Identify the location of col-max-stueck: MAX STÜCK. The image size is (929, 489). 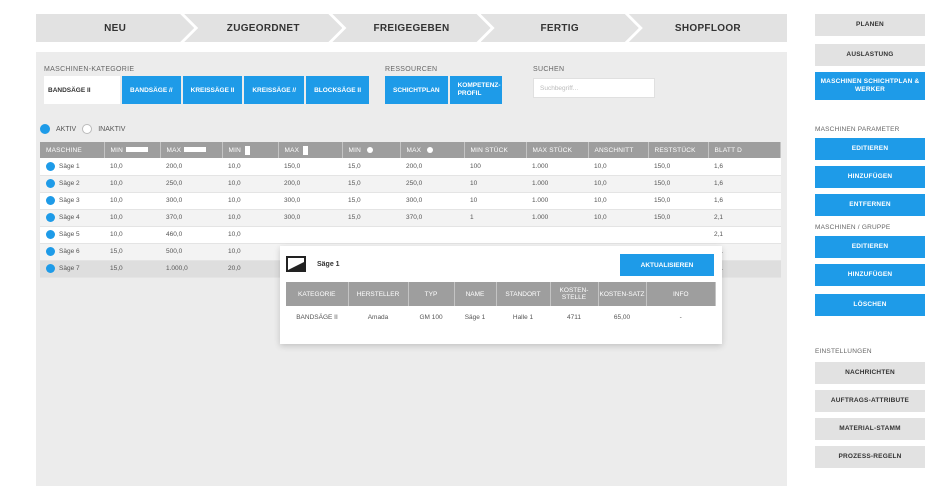
(557, 150).